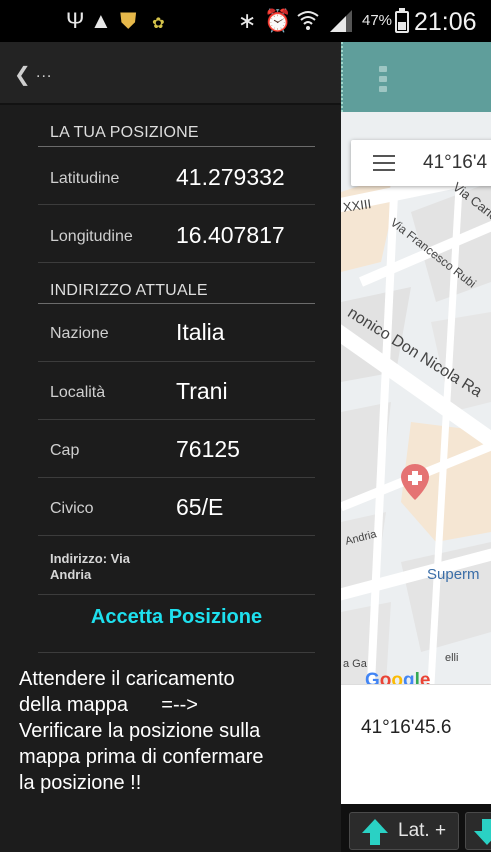  I want to click on warning-icon: ▲, so click(101, 20).